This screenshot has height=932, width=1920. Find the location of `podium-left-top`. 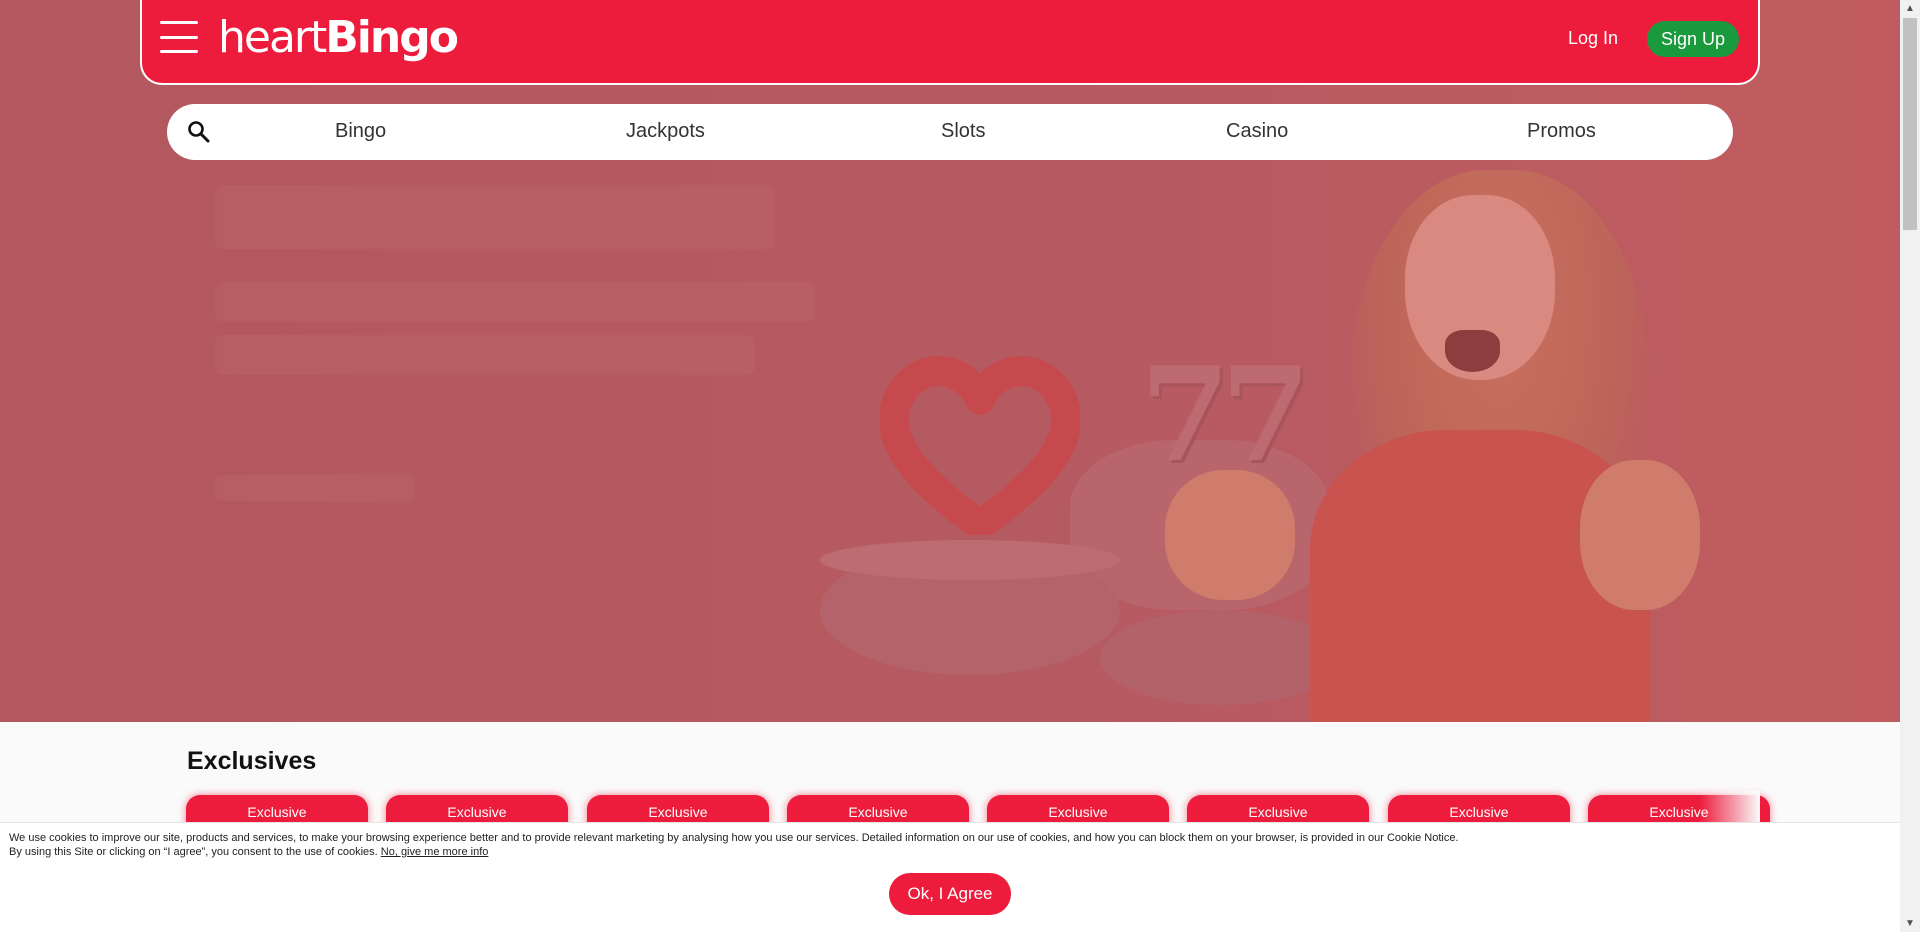

podium-left-top is located at coordinates (970, 560).